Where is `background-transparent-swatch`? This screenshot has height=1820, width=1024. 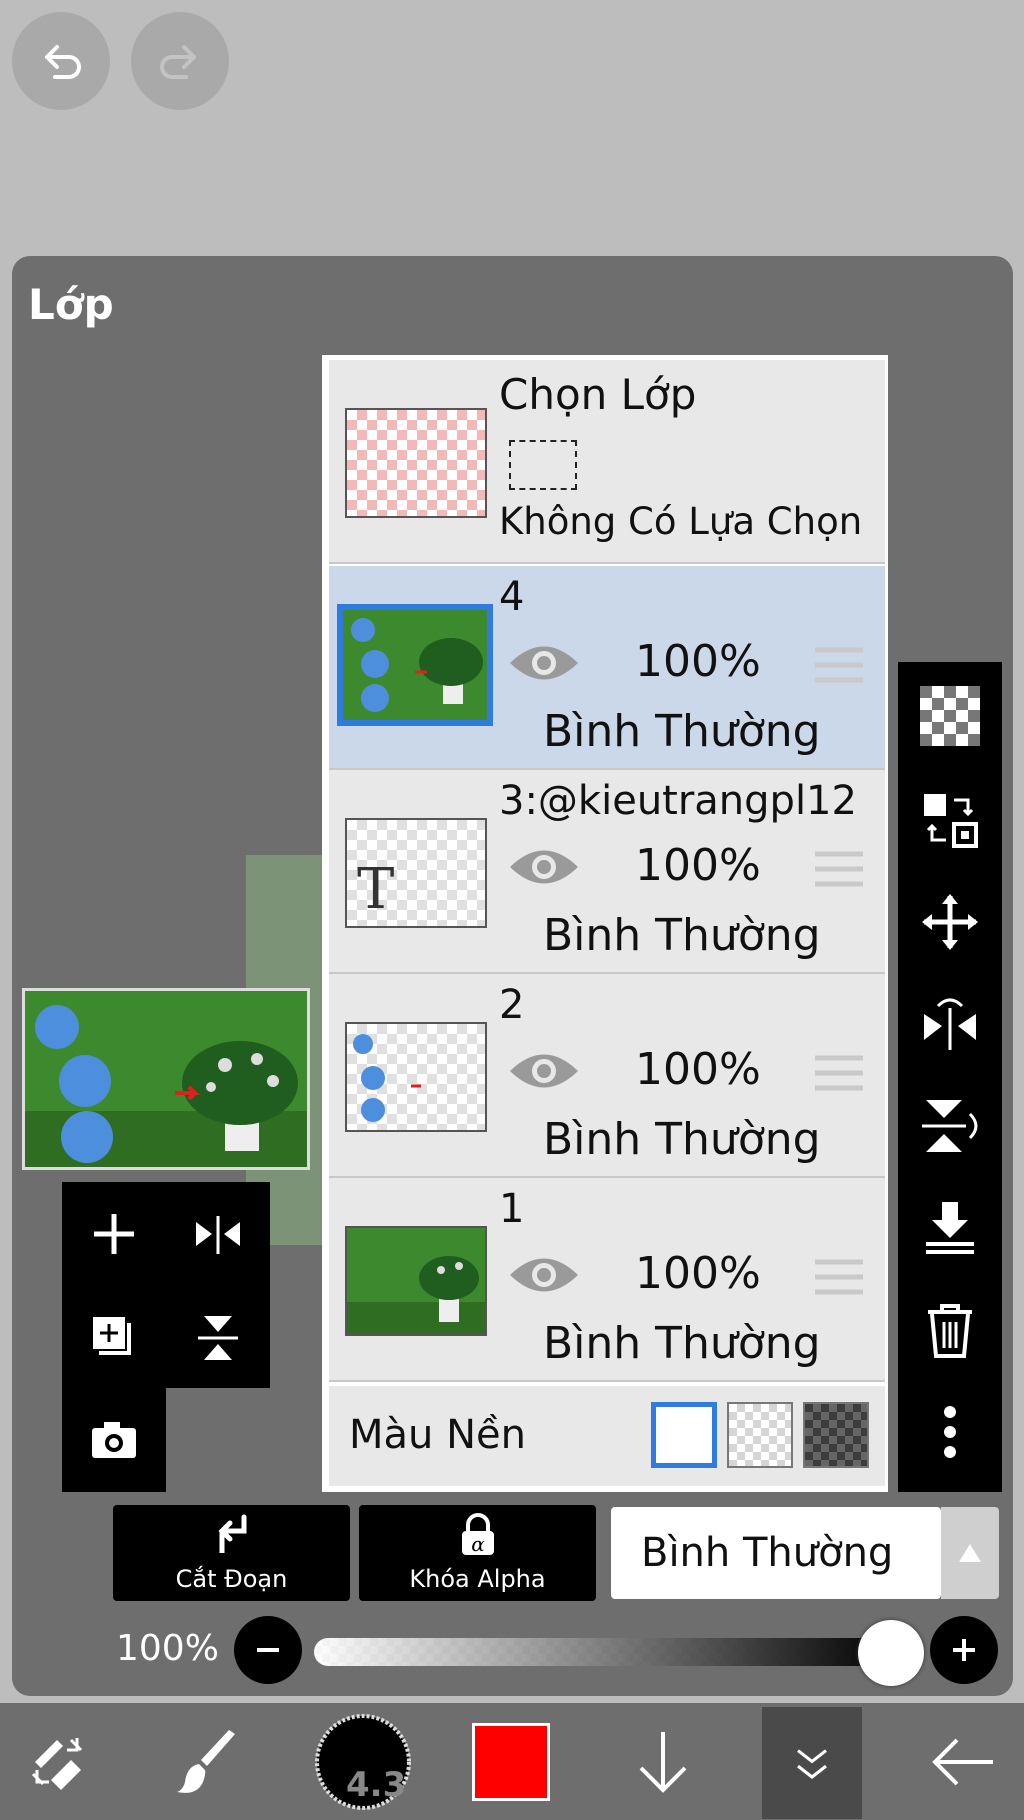 background-transparent-swatch is located at coordinates (760, 1435).